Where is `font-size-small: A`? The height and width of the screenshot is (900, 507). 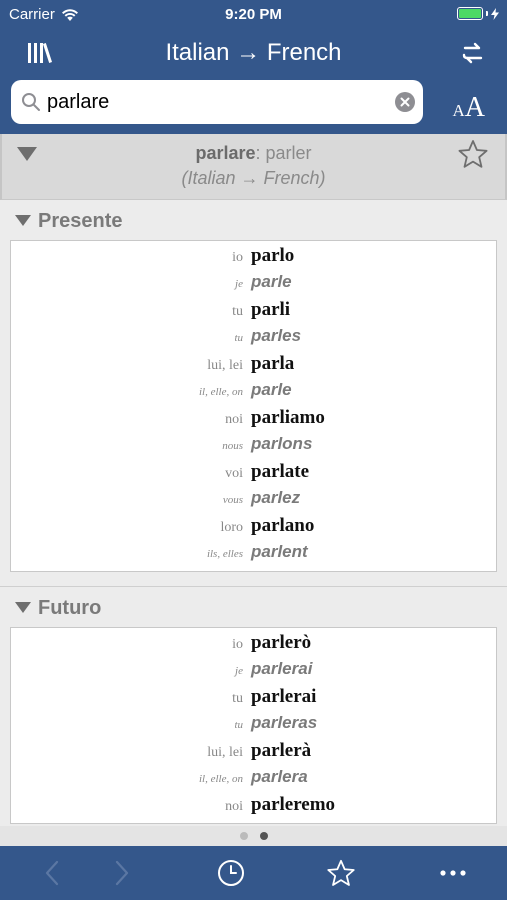
font-size-small: A is located at coordinates (458, 110).